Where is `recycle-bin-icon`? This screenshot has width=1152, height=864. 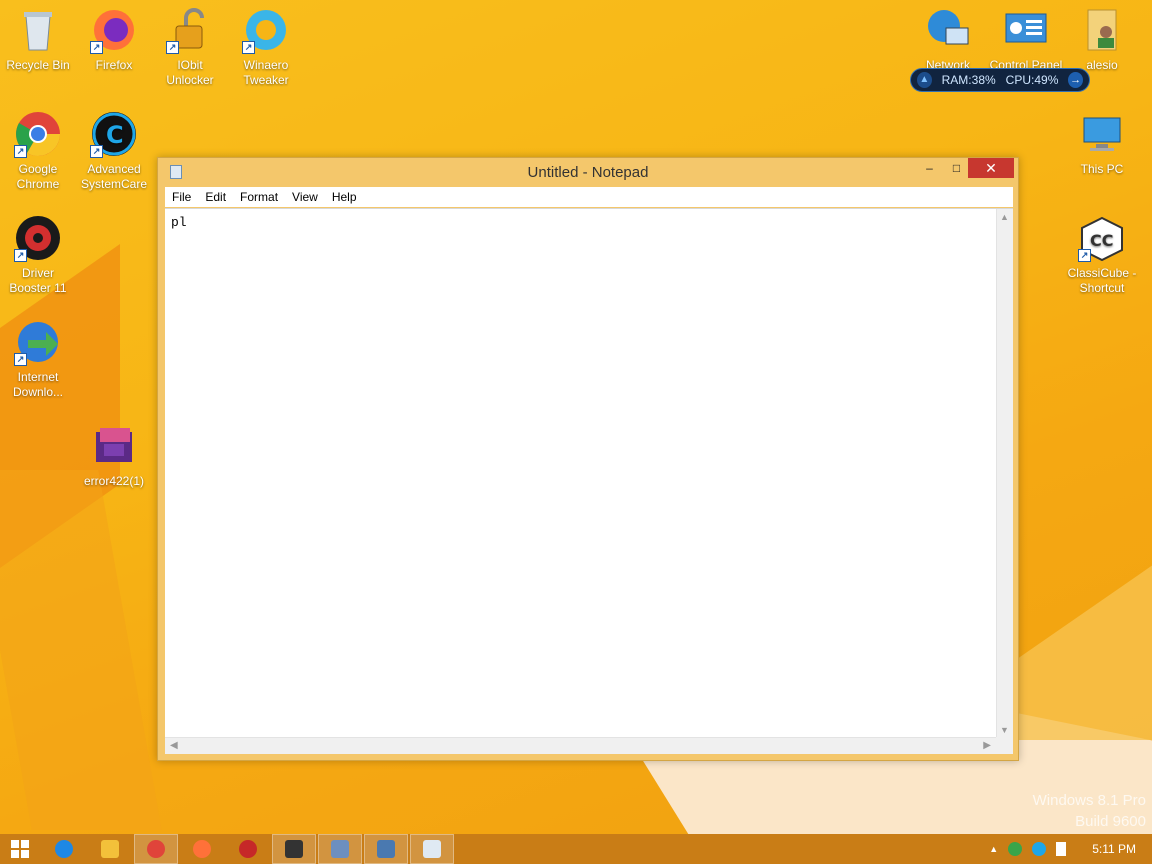
recycle-bin-icon is located at coordinates (38, 30).